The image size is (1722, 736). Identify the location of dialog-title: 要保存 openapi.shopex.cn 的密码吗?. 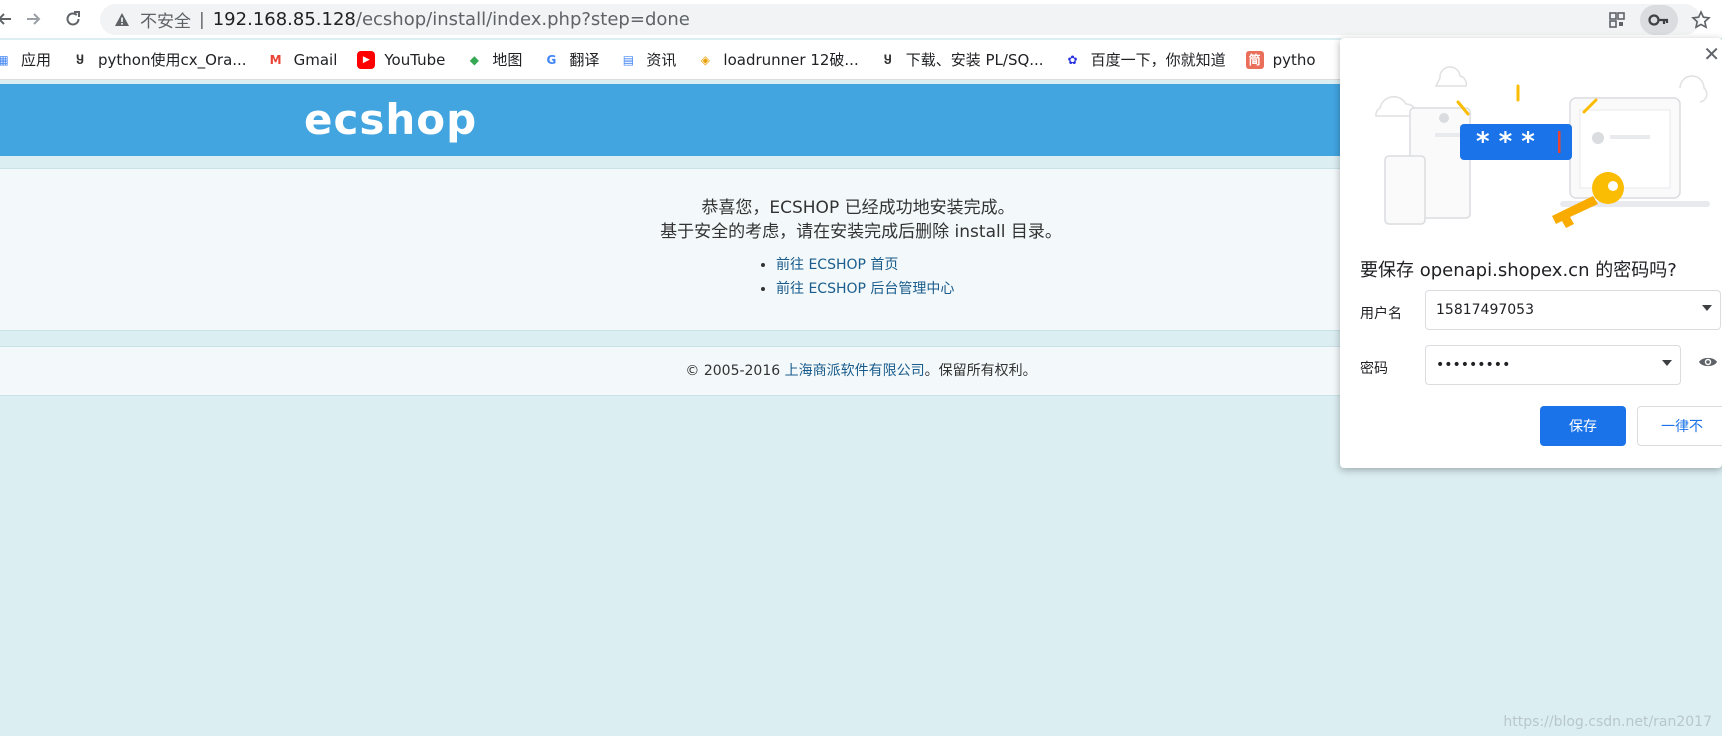
(1518, 270).